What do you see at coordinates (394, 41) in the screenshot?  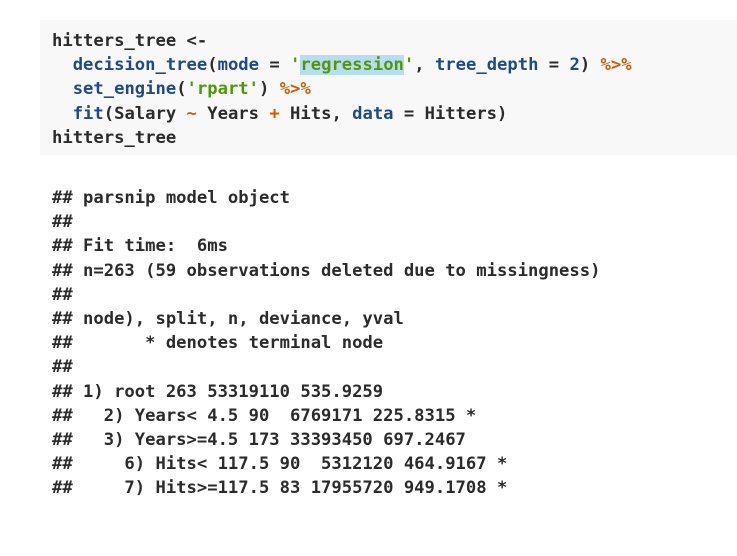 I see `code-line-1: hitters_tree <-` at bounding box center [394, 41].